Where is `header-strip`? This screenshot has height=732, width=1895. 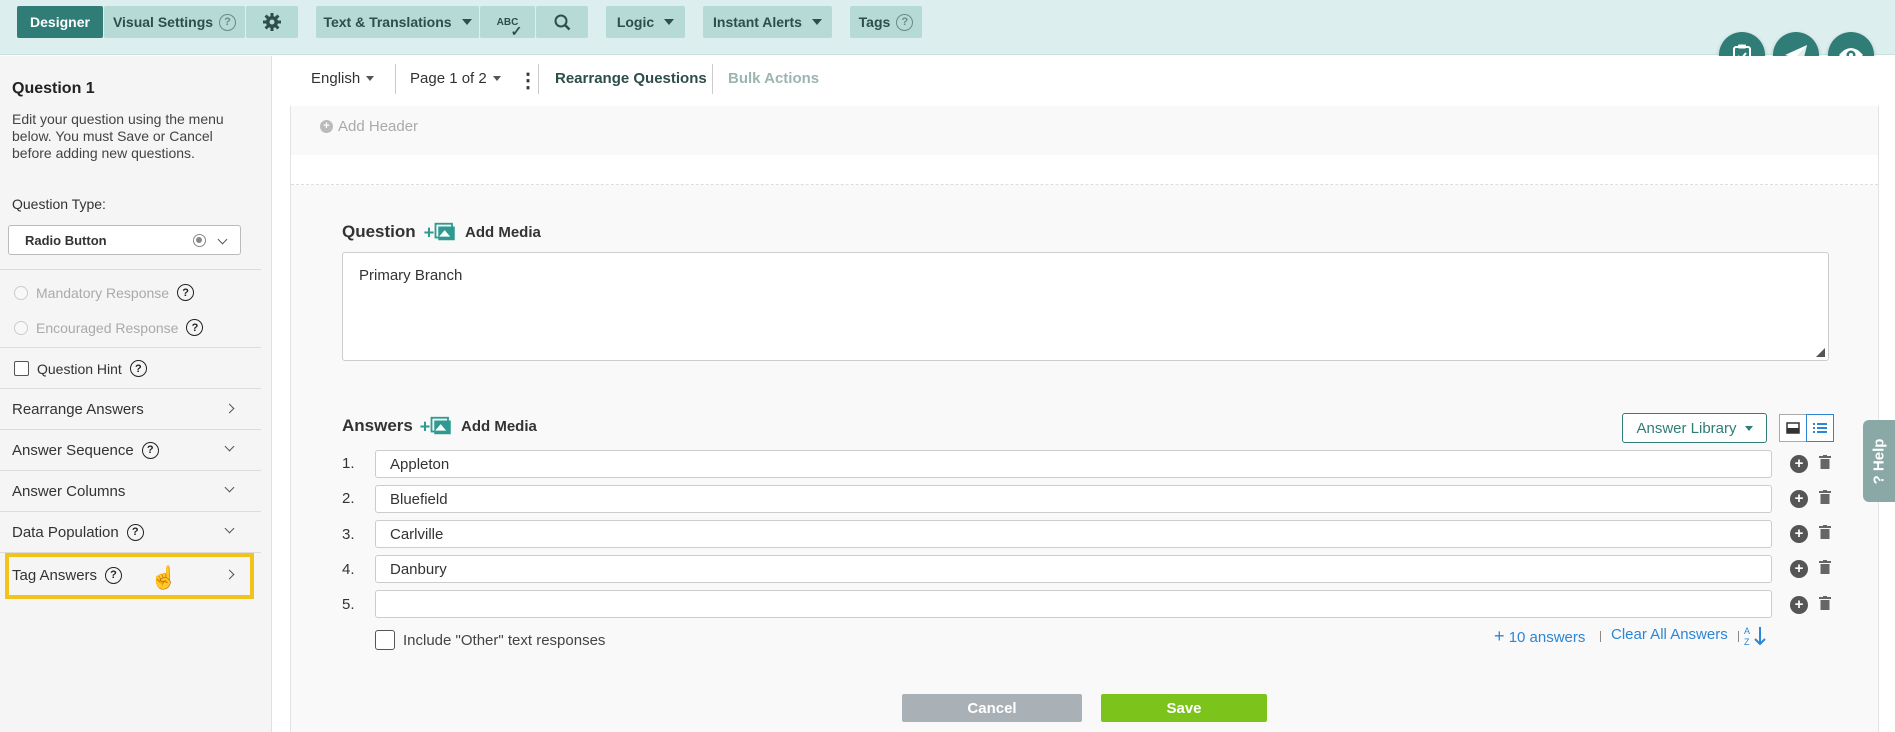
header-strip is located at coordinates (1084, 170).